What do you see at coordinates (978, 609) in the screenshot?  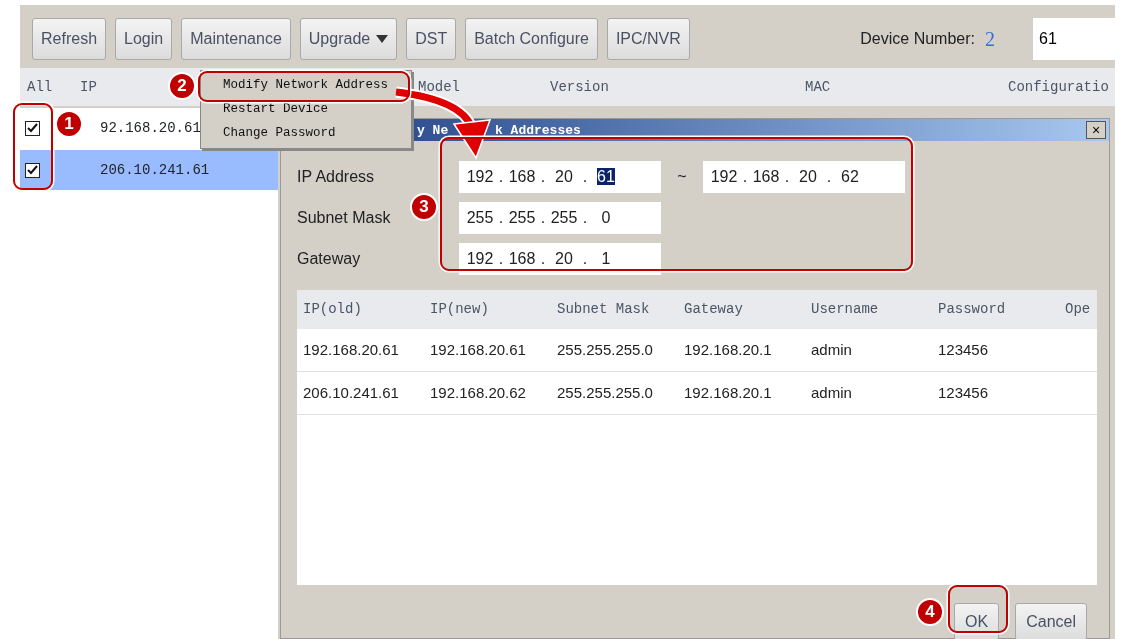 I see `highlight-outline` at bounding box center [978, 609].